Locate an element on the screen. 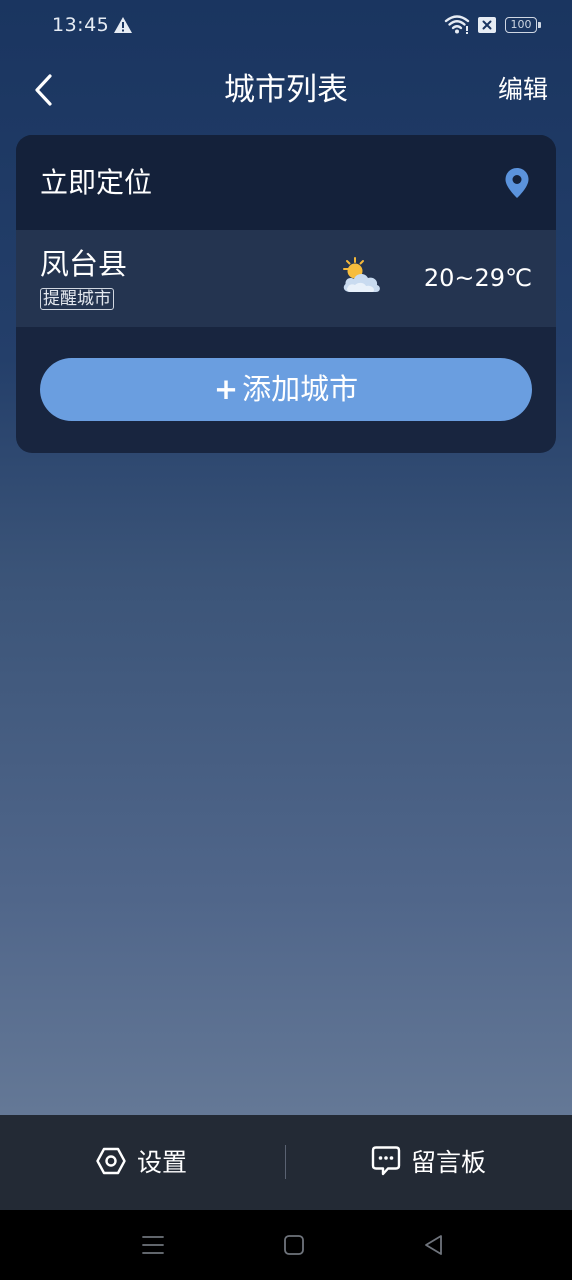 The height and width of the screenshot is (1280, 572). edit-button: 编辑 is located at coordinates (523, 90).